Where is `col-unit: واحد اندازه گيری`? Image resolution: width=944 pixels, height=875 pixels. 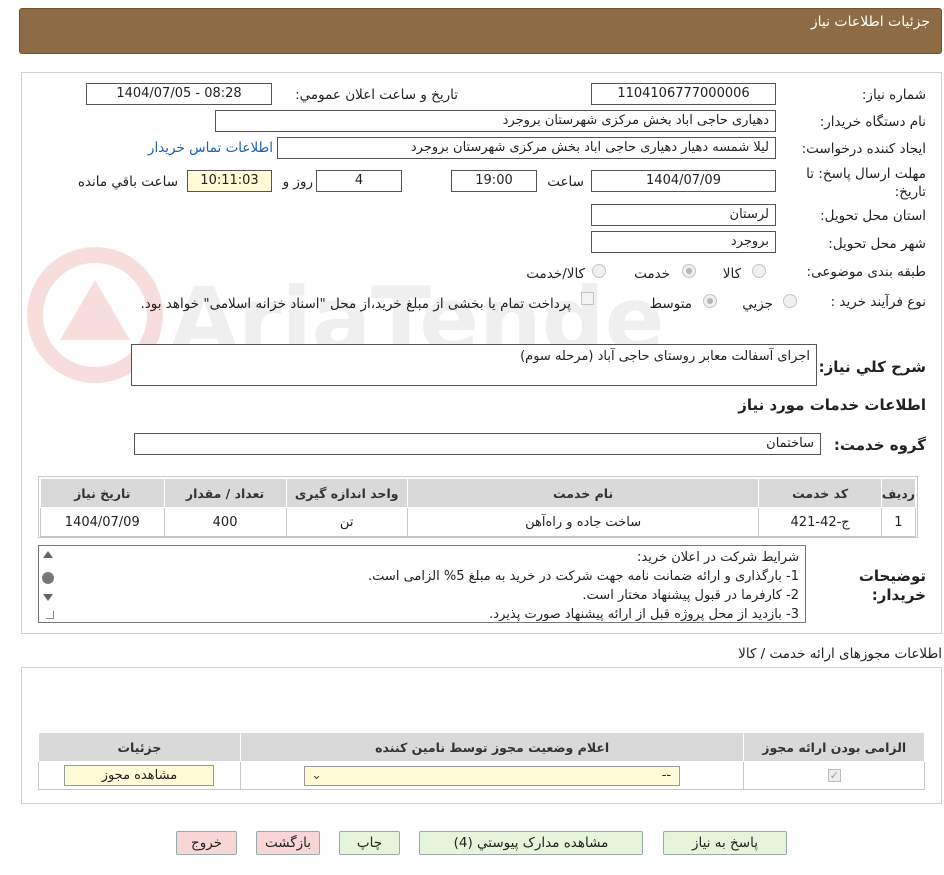
col-unit: واحد اندازه گيری is located at coordinates (346, 493).